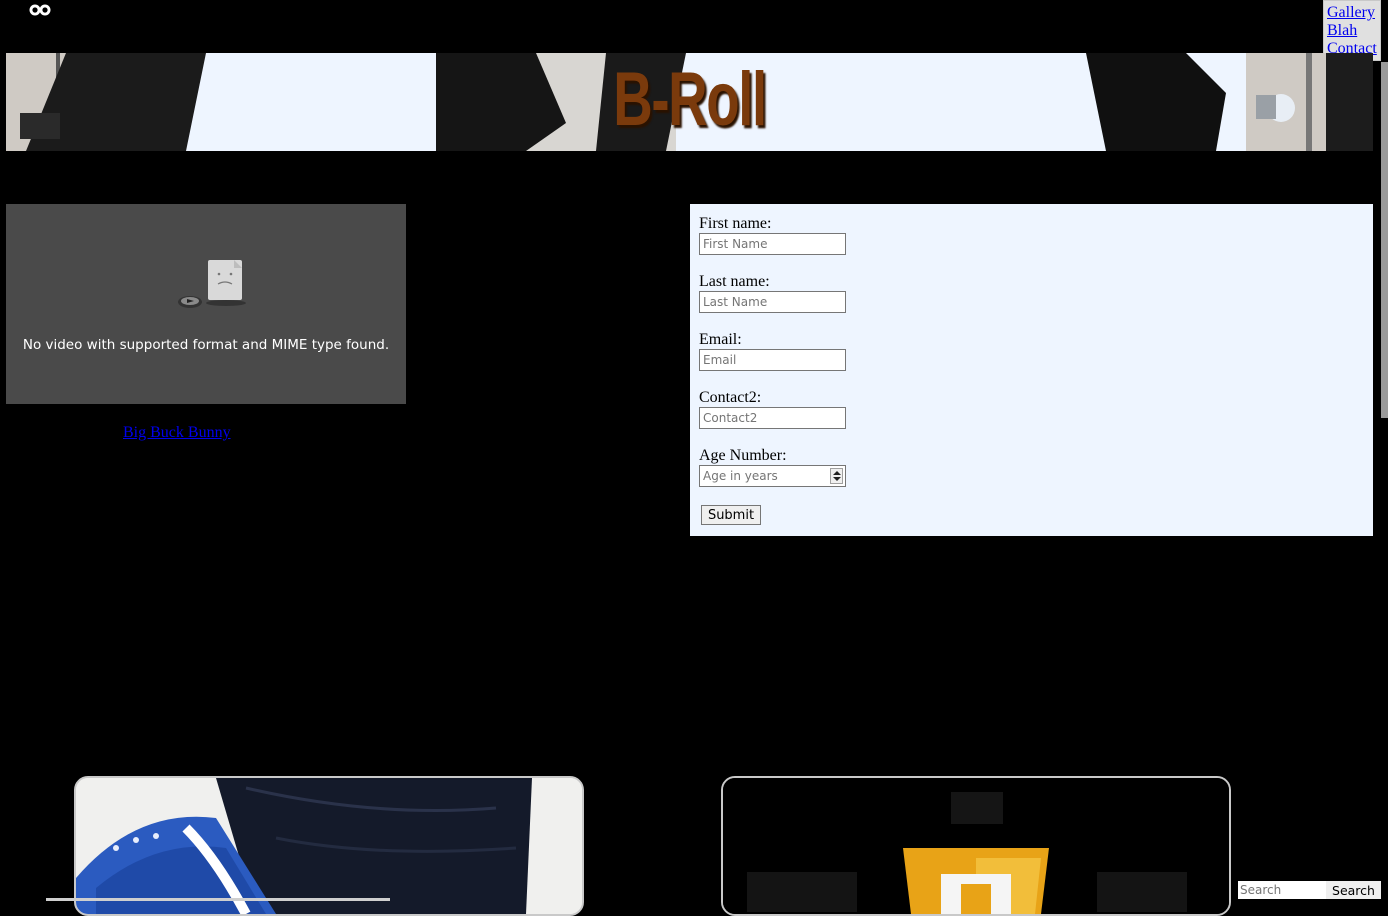 The height and width of the screenshot is (916, 1388). Describe the element at coordinates (772, 360) in the screenshot. I see `email-input` at that location.